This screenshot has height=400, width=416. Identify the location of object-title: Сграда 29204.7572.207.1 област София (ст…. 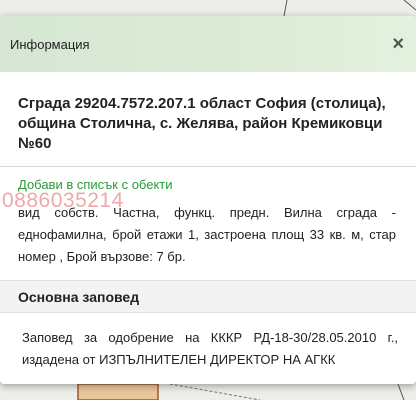
(202, 123).